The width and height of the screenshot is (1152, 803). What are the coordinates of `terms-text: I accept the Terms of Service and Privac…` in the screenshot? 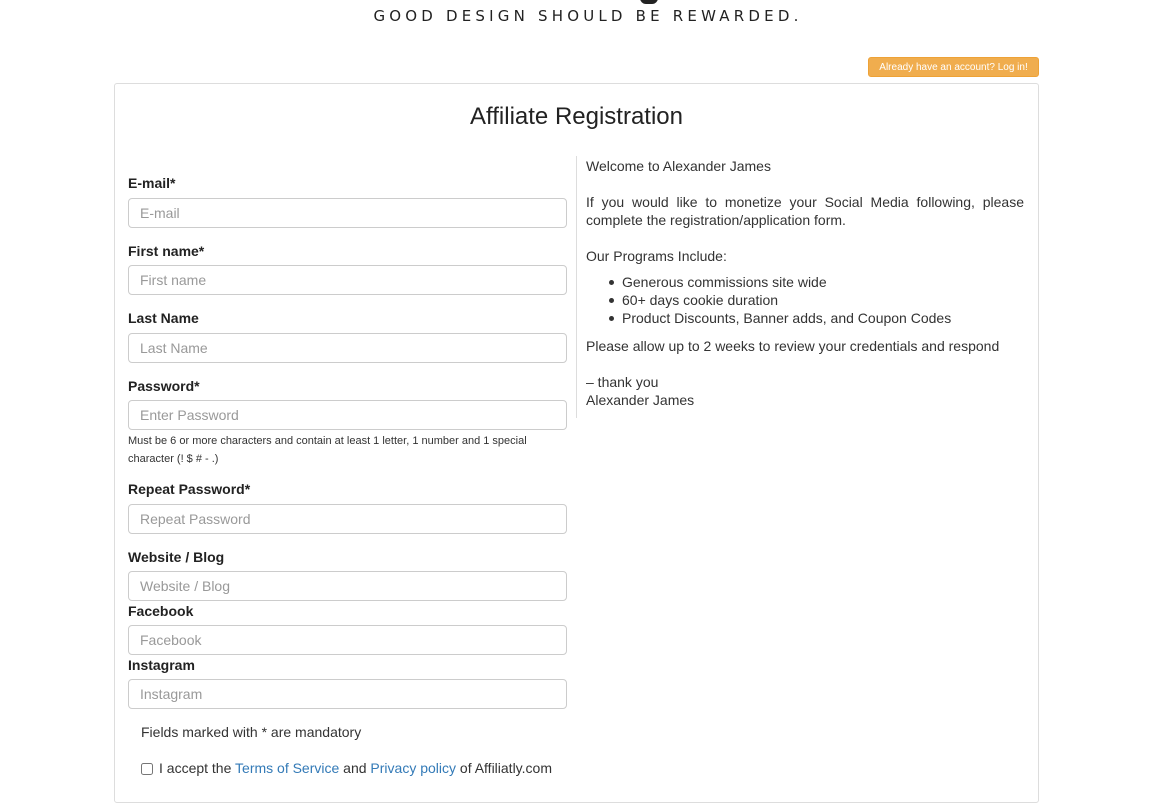 It's located at (355, 768).